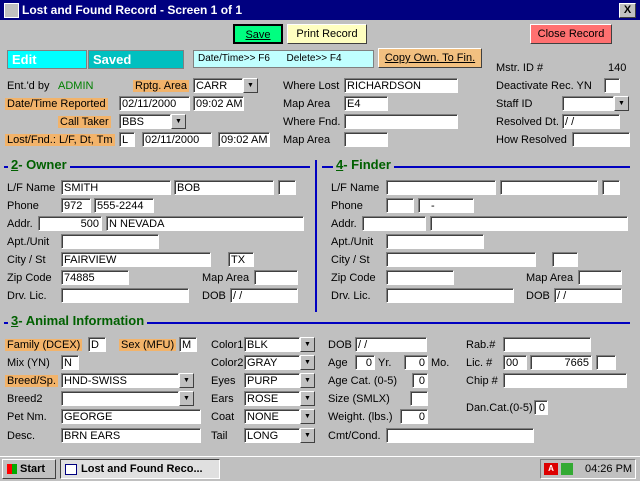 The image size is (640, 481). Describe the element at coordinates (612, 85) in the screenshot. I see `deactivate-field` at that location.